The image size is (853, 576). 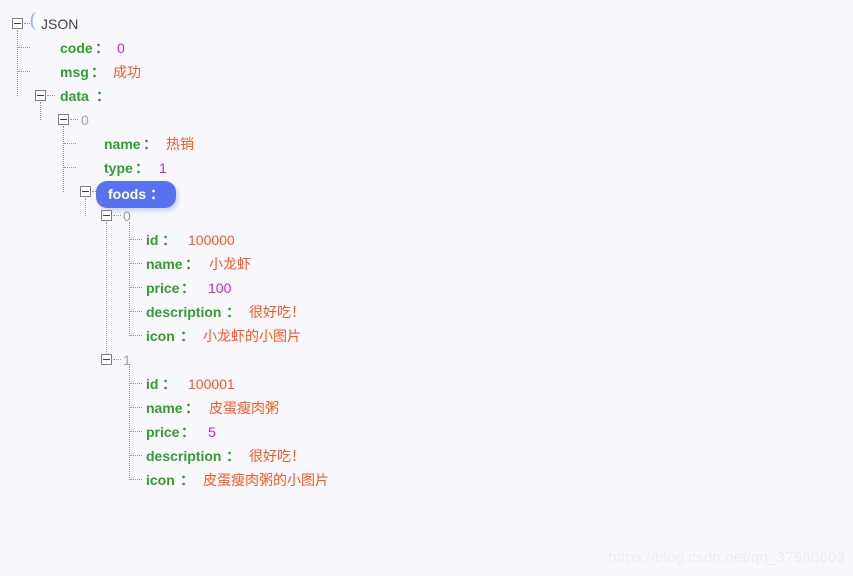 What do you see at coordinates (40, 111) in the screenshot?
I see `guide-line-data` at bounding box center [40, 111].